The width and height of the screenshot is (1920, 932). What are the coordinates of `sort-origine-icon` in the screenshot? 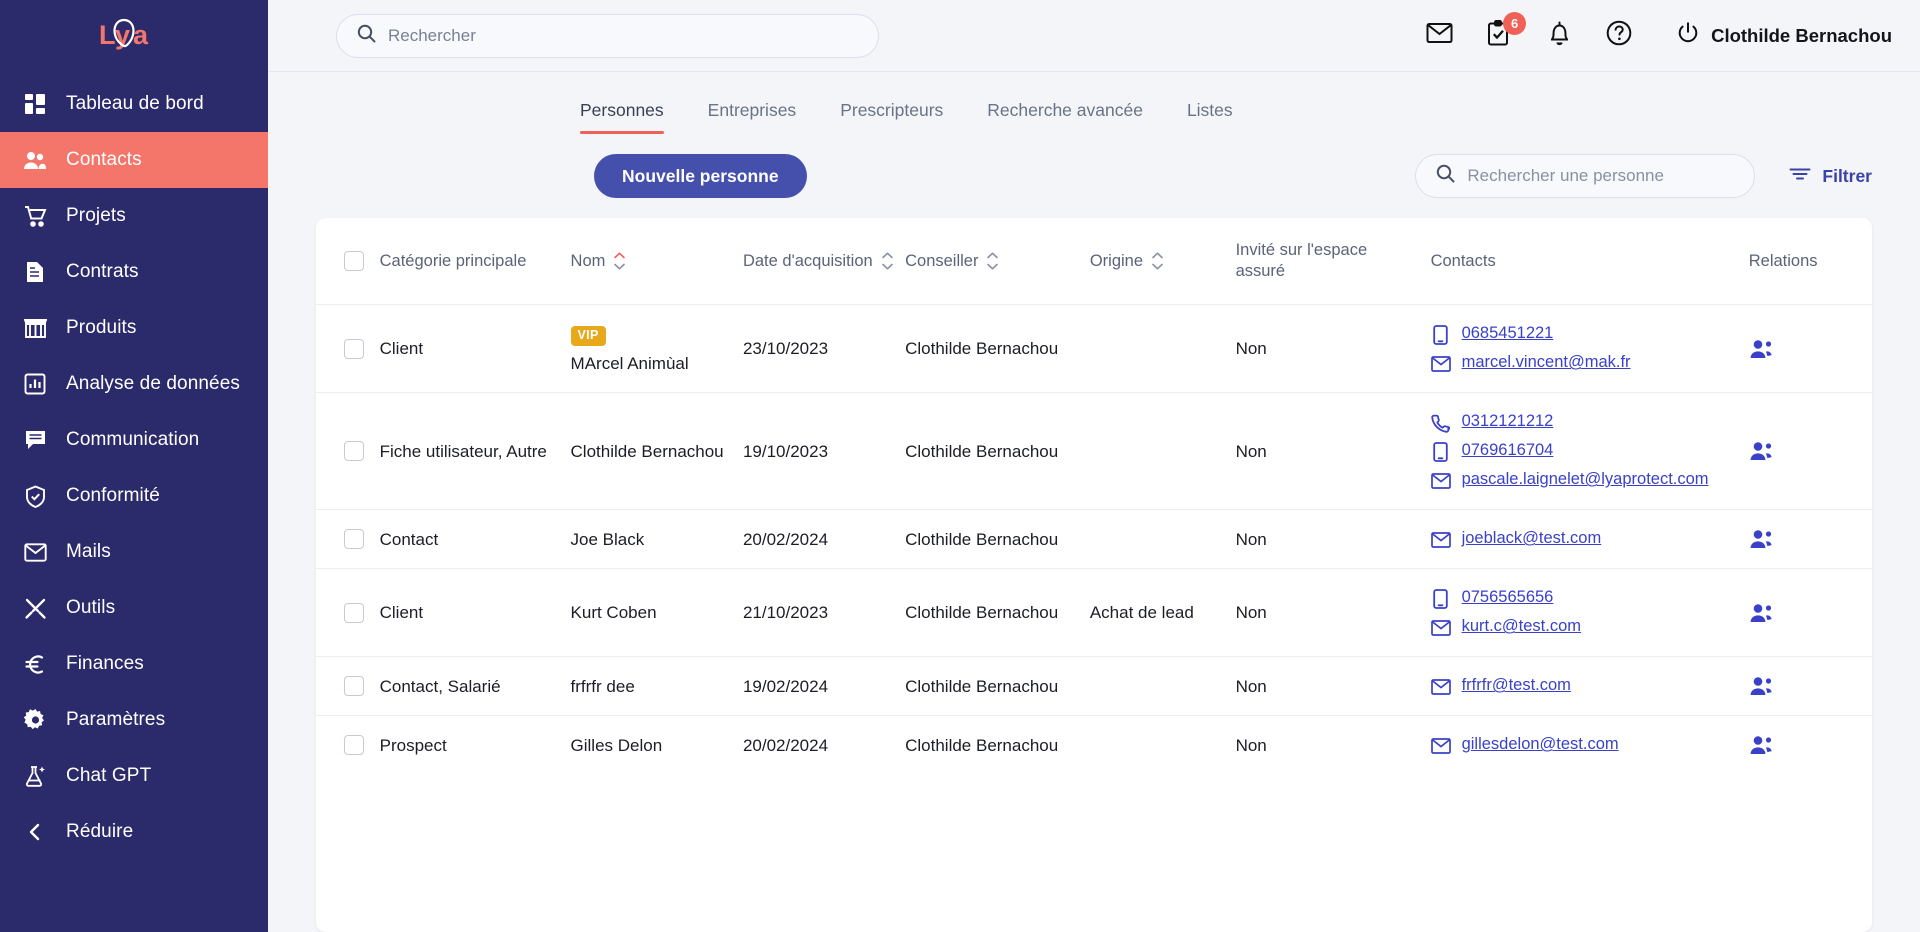 It's located at (1157, 261).